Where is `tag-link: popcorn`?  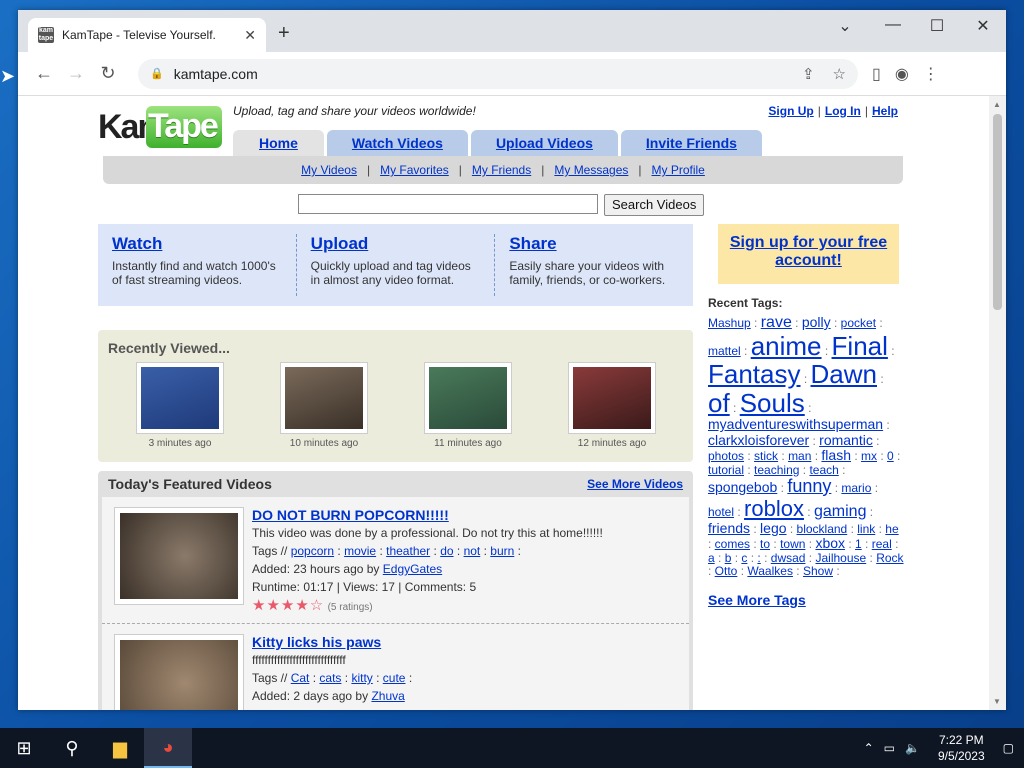 tag-link: popcorn is located at coordinates (312, 551).